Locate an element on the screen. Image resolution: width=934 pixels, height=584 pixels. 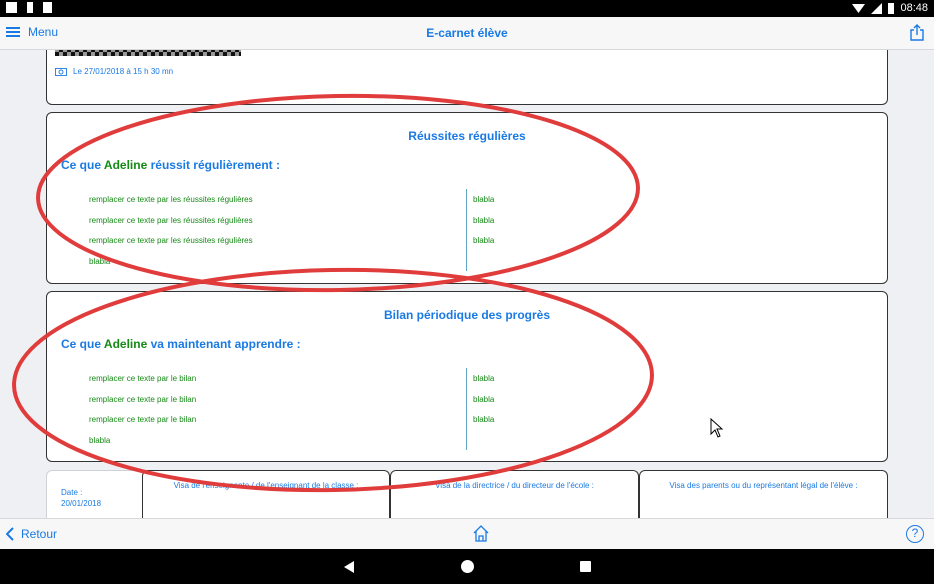
android-back-icon is located at coordinates (349, 567).